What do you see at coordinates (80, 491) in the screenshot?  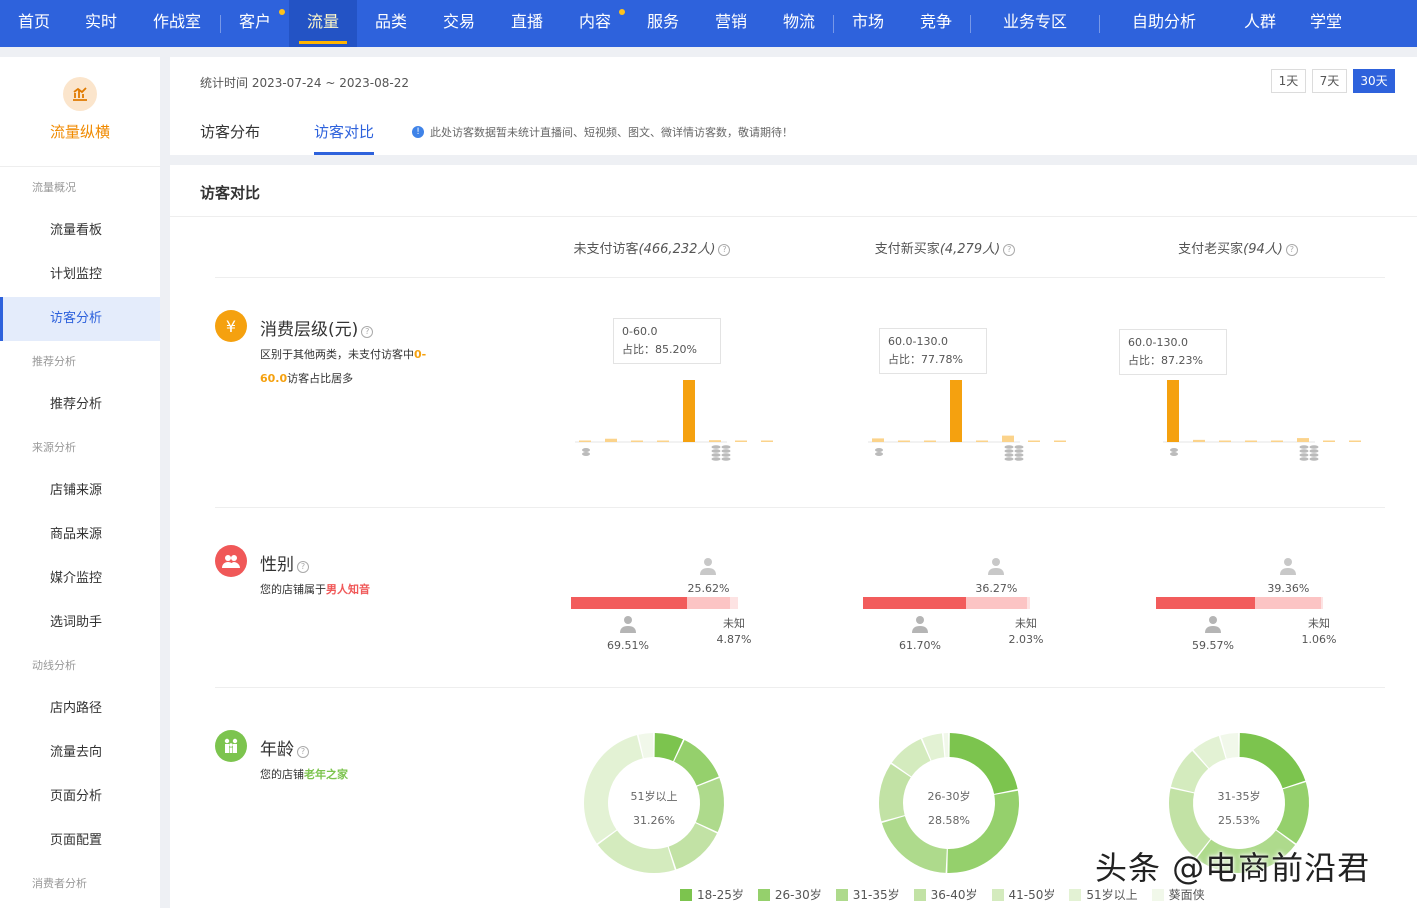 I see `sidebar-item: 店铺来源` at bounding box center [80, 491].